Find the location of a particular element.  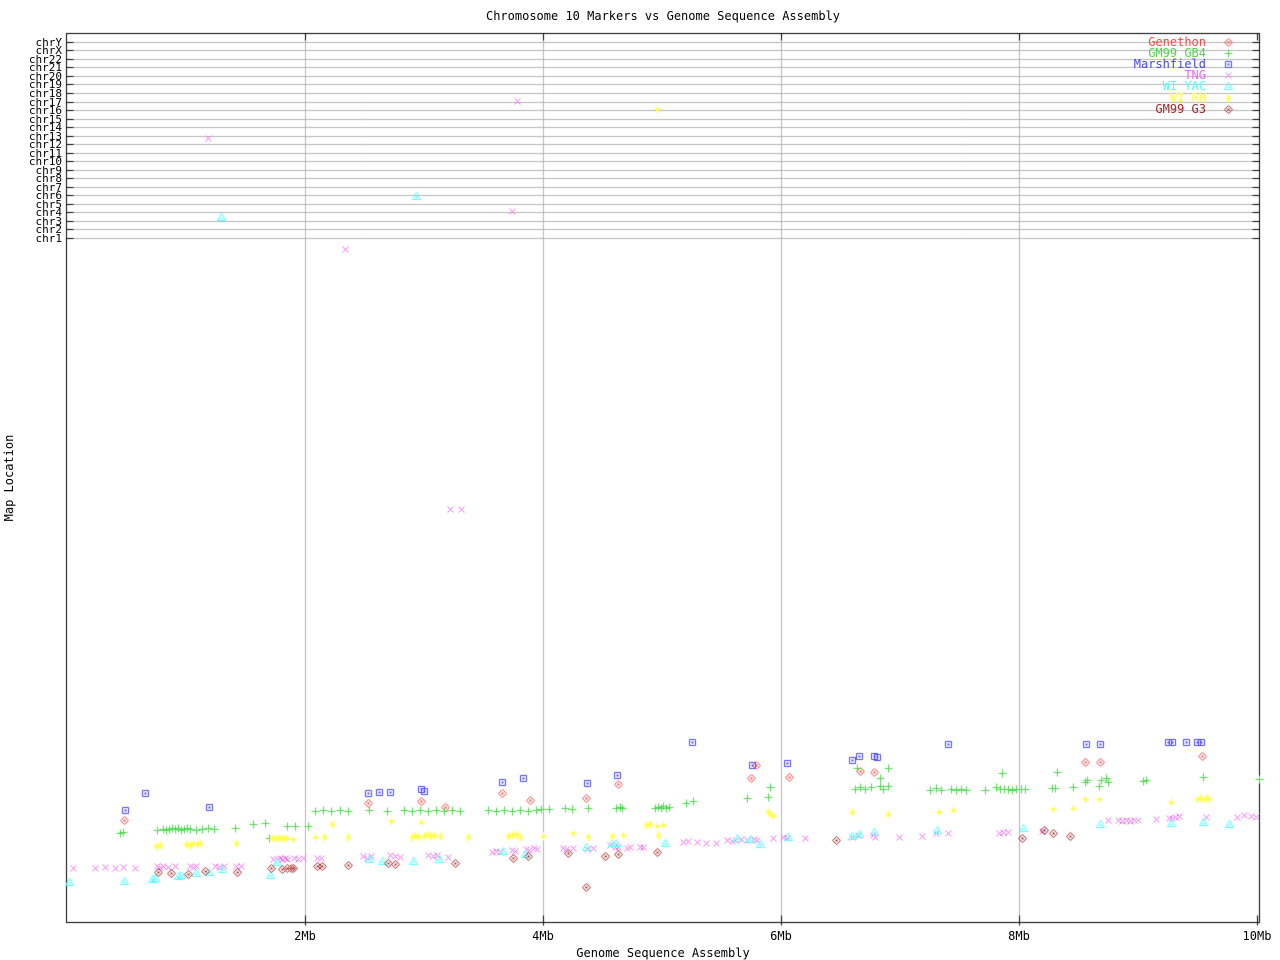

x-tick-label-4Mb: 4Mb is located at coordinates (543, 936).